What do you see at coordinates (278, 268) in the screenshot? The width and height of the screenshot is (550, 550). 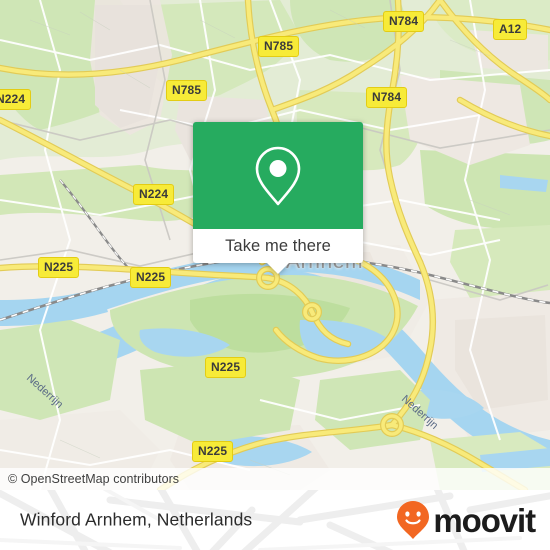 I see `popup-tail-pointer` at bounding box center [278, 268].